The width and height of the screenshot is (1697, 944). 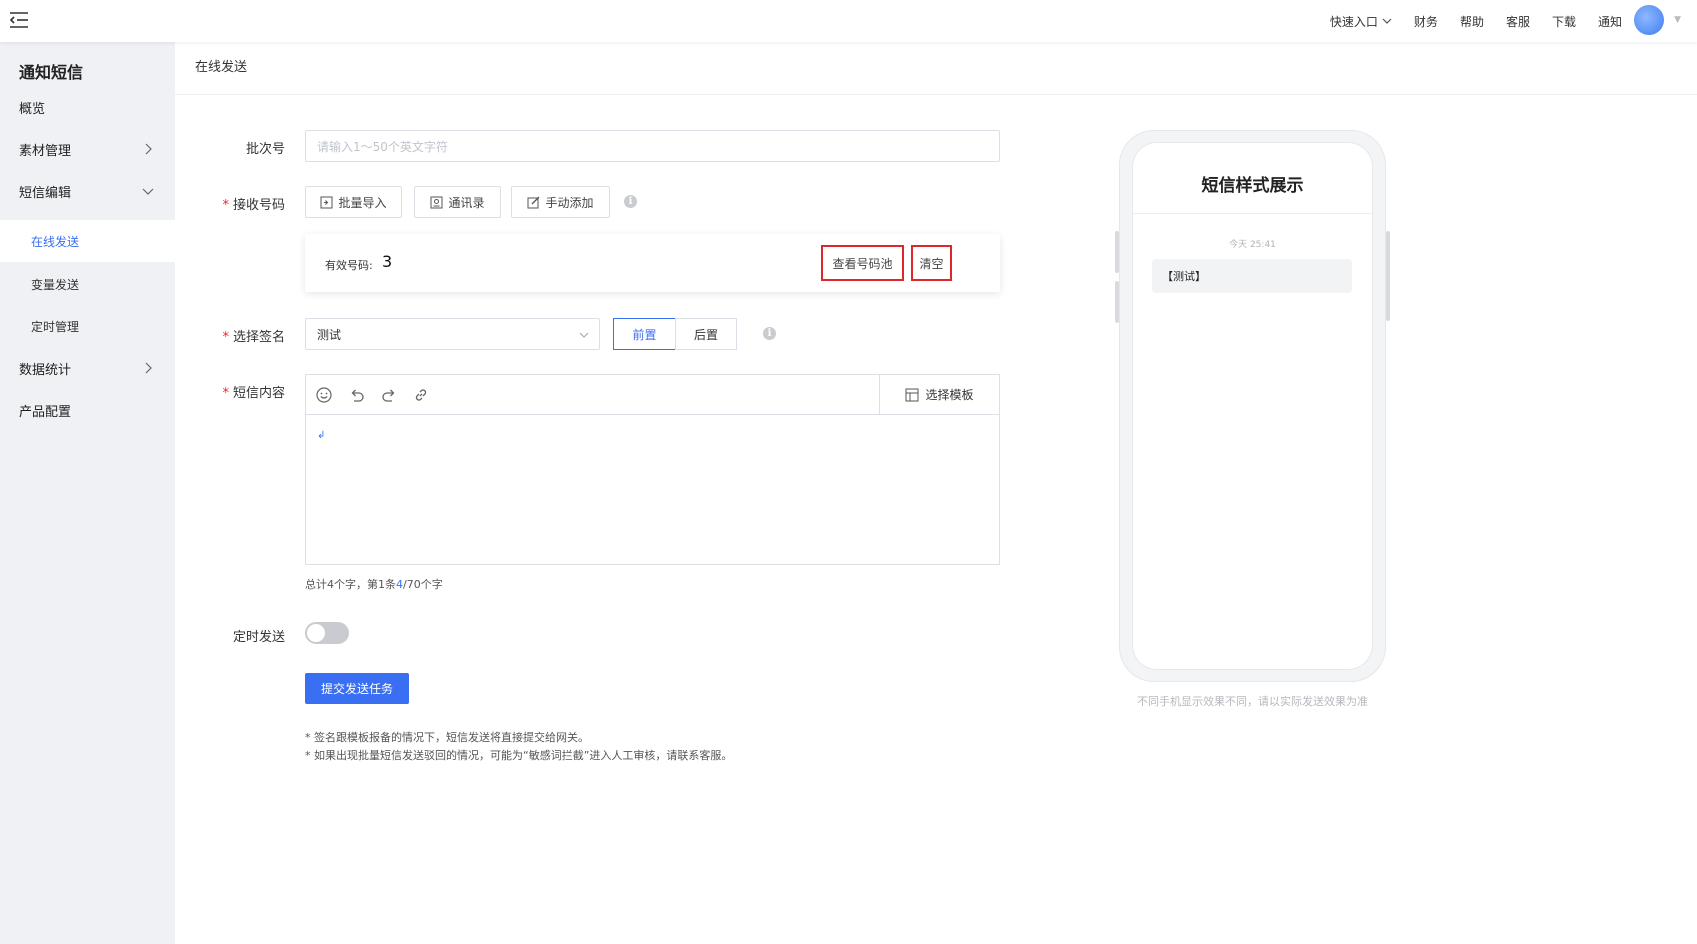 I want to click on note-line: * 签名跟模板报备的情况下，短信发送将直接提交给网关。, so click(x=447, y=737).